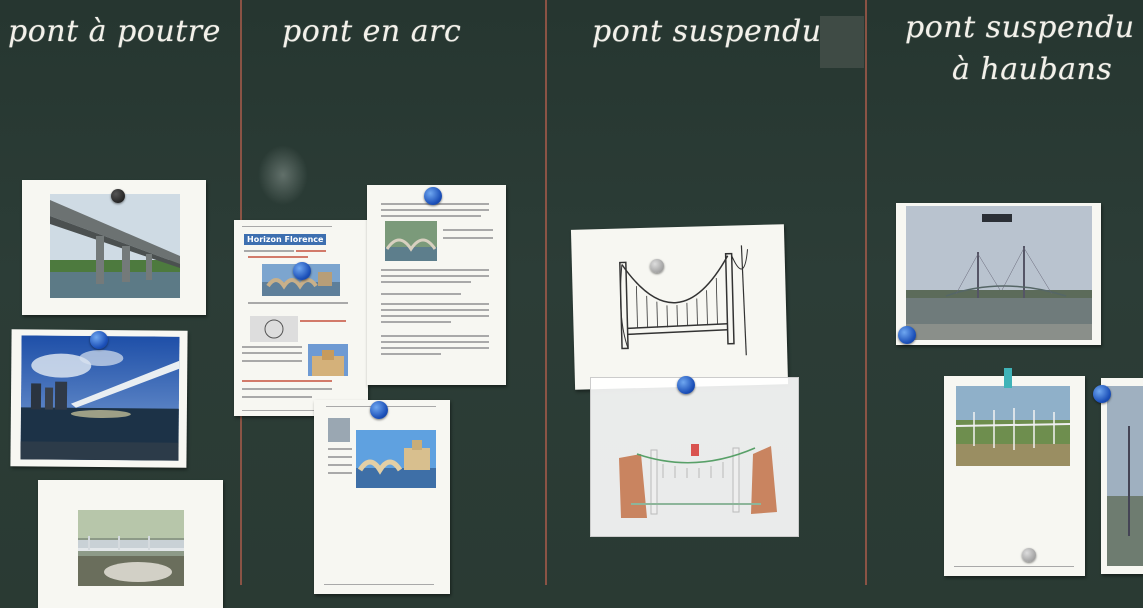  Describe the element at coordinates (1013, 426) in the screenshot. I see `millau-viaduct-photo` at that location.